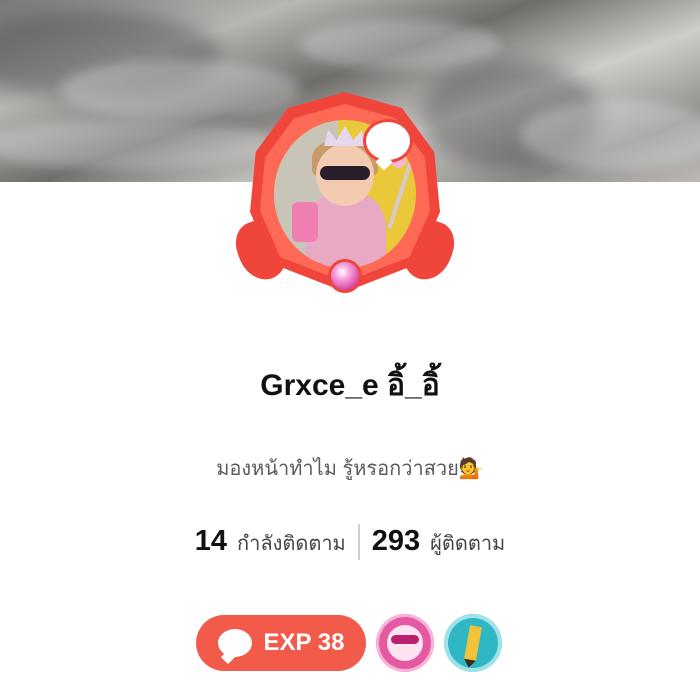 The width and height of the screenshot is (700, 700). Describe the element at coordinates (345, 276) in the screenshot. I see `gem-icon` at that location.